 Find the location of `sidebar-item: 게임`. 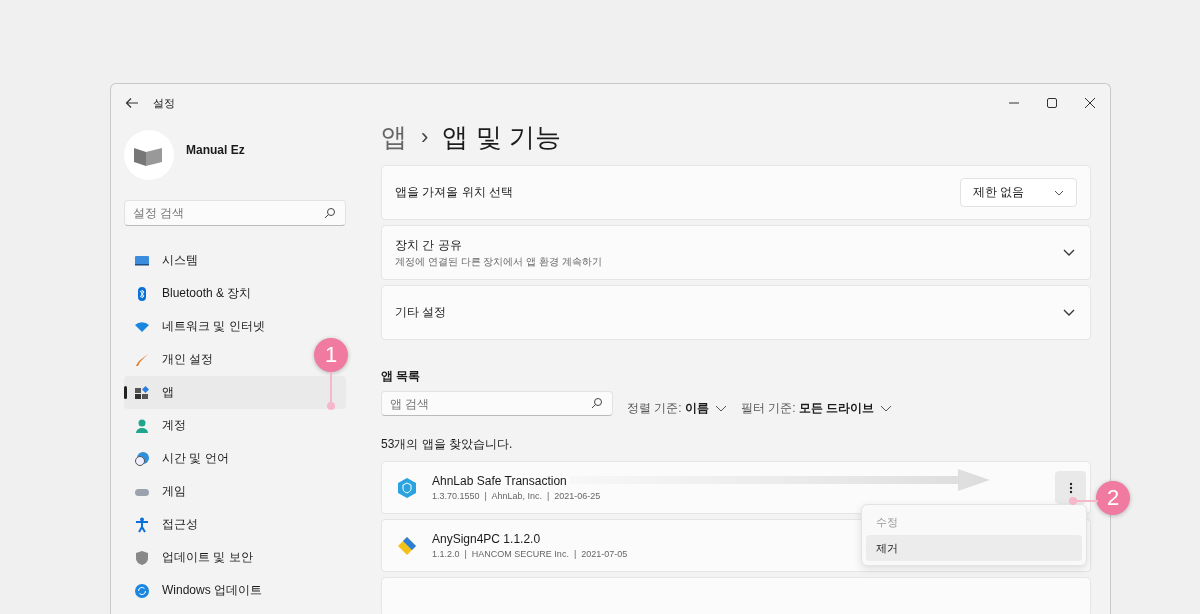

sidebar-item: 게임 is located at coordinates (160, 491).